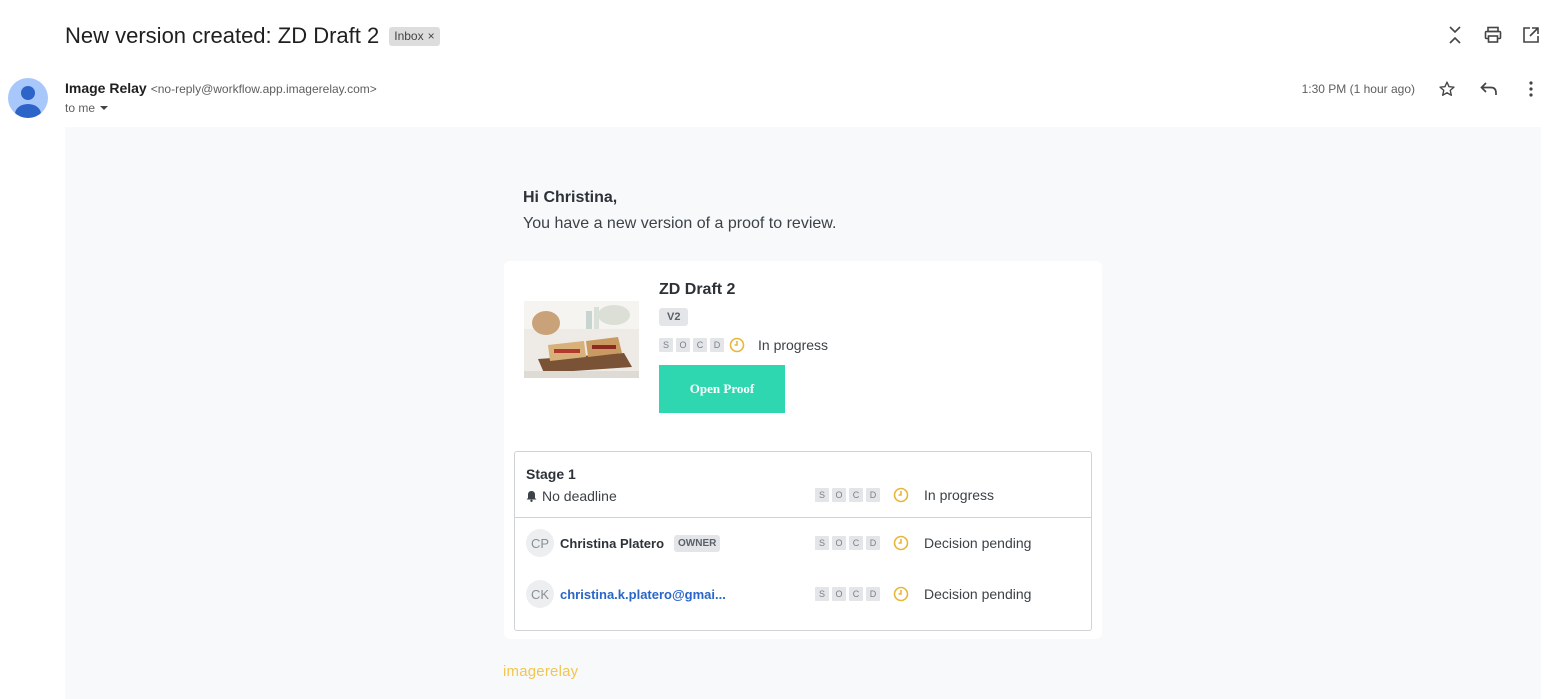 This screenshot has width=1555, height=699. What do you see at coordinates (540, 543) in the screenshot?
I see `reviewer-avatar: CP` at bounding box center [540, 543].